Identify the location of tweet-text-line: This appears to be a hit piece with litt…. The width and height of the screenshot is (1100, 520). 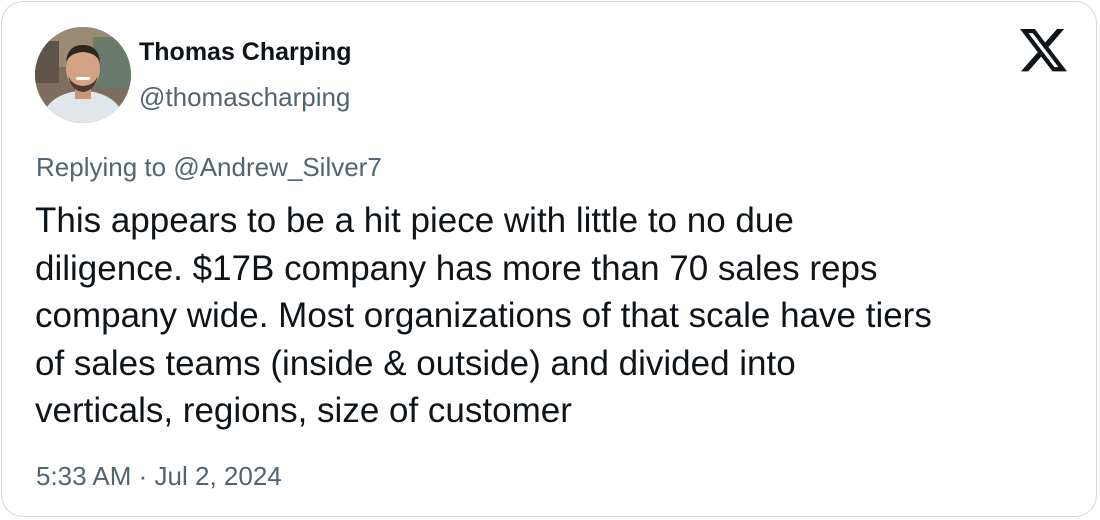
(414, 220).